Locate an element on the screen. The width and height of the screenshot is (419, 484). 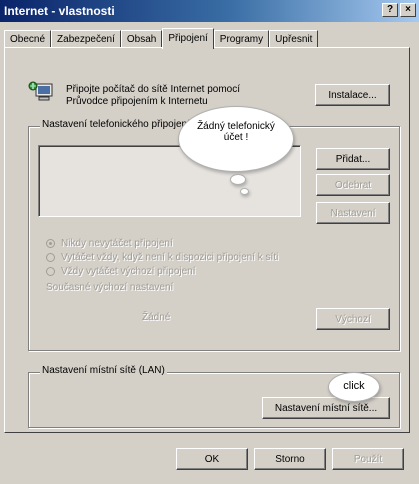
radio-always-dot is located at coordinates (50, 271).